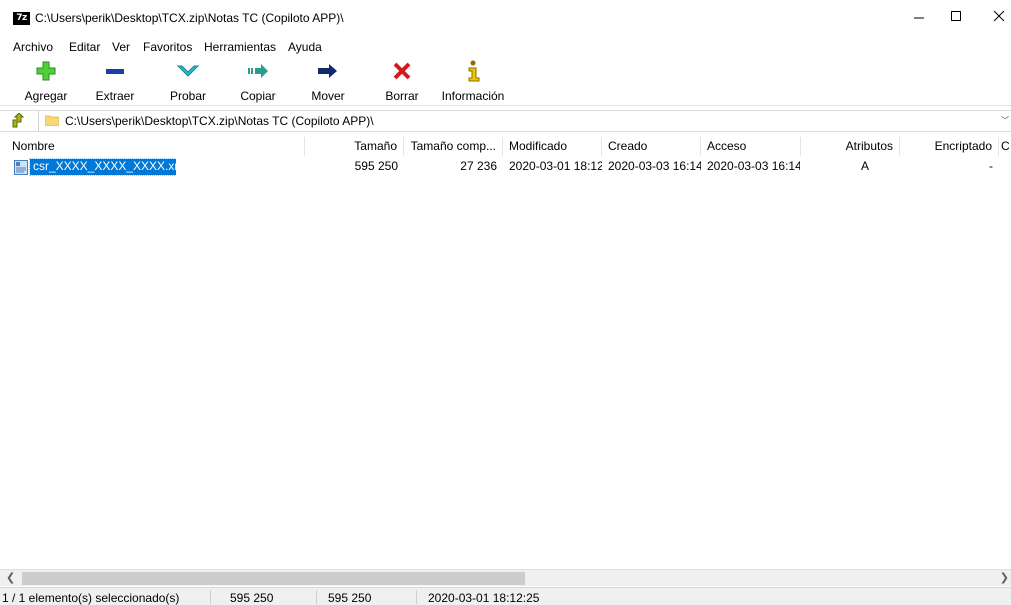 This screenshot has height=605, width=1011. What do you see at coordinates (121, 47) in the screenshot?
I see `menu-ver: Ver` at bounding box center [121, 47].